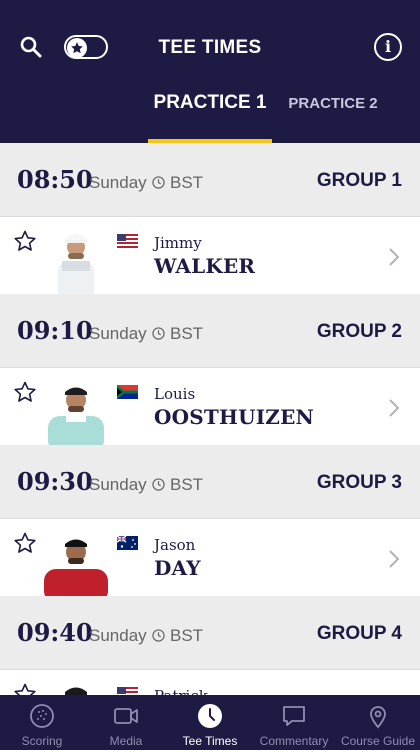 This screenshot has width=420, height=750. I want to click on group-label: GROUP 4, so click(359, 633).